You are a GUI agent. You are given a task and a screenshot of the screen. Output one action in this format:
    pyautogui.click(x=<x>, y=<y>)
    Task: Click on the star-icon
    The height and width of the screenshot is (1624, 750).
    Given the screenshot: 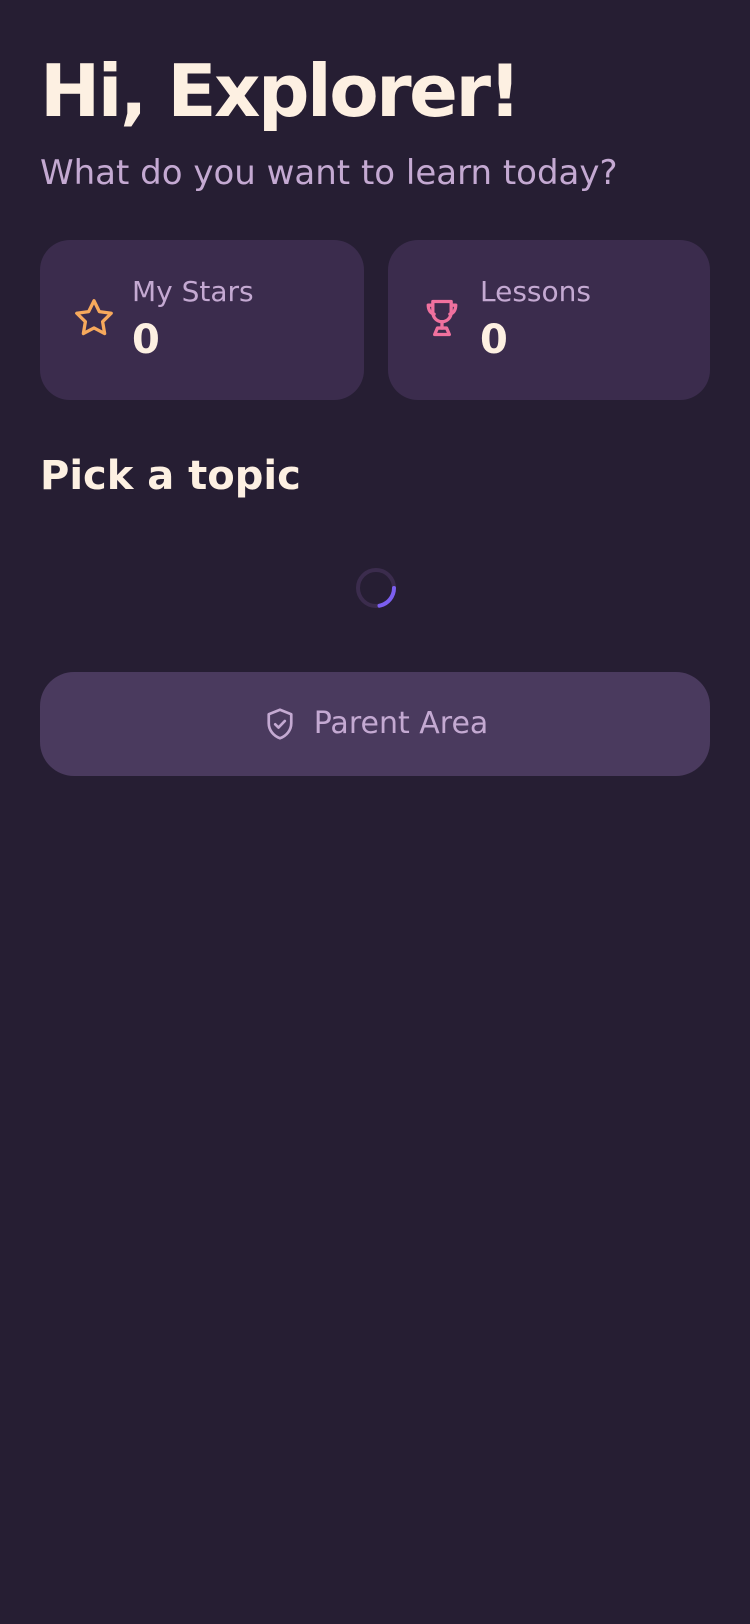 What is the action you would take?
    pyautogui.click(x=94, y=318)
    